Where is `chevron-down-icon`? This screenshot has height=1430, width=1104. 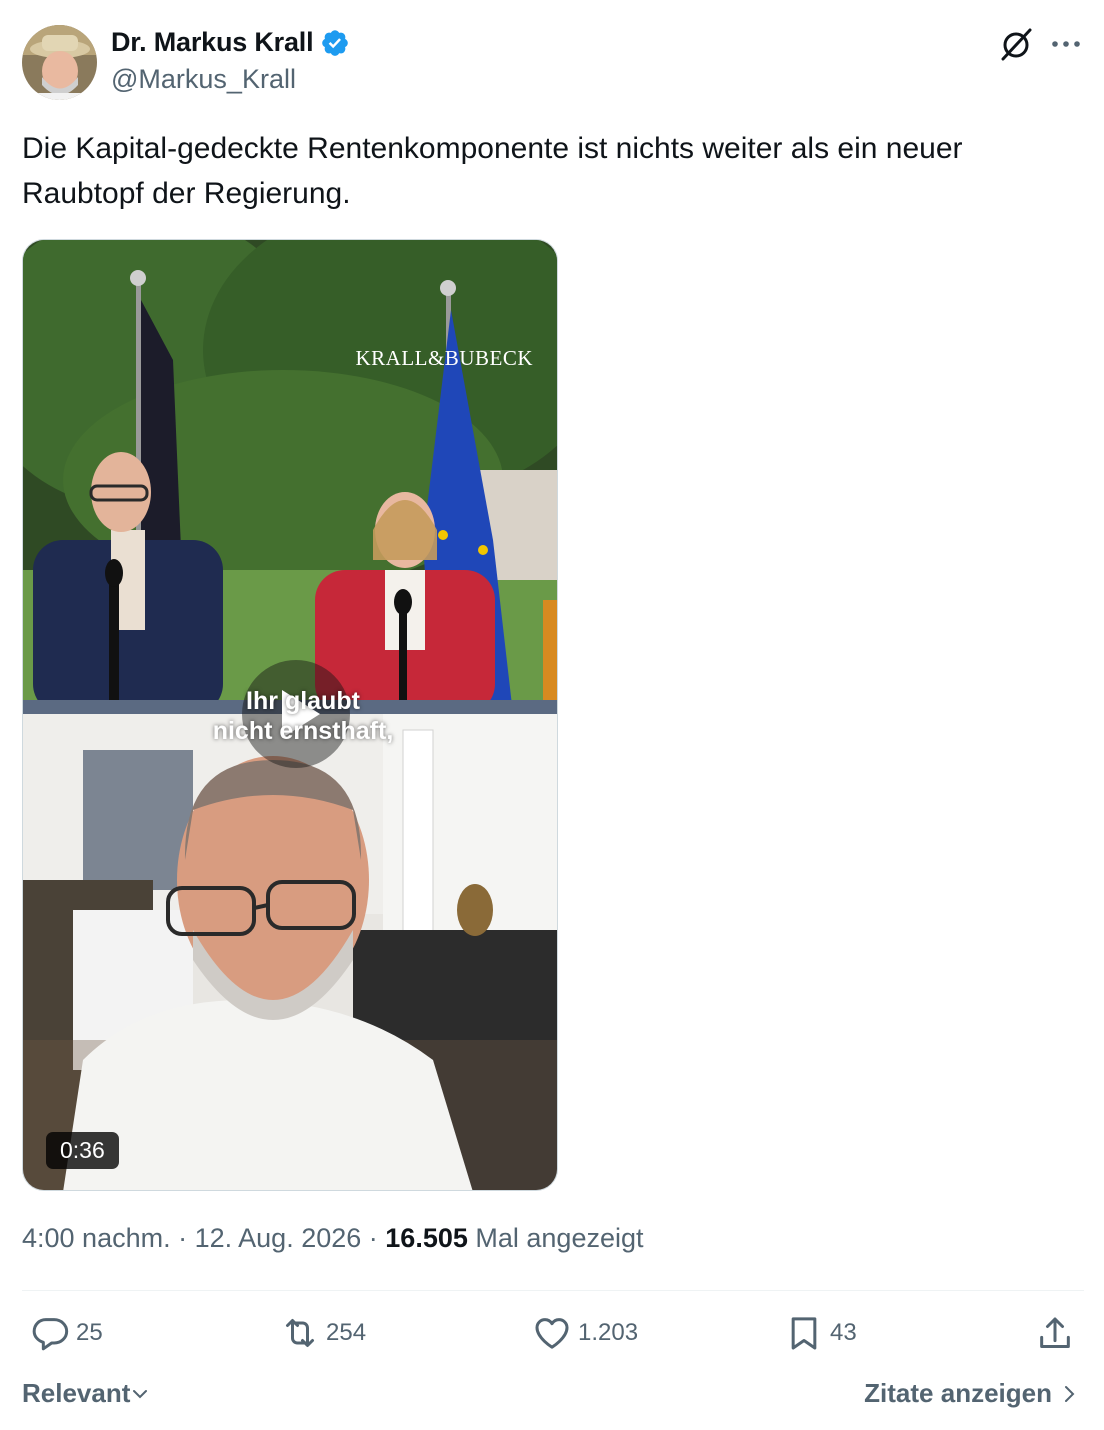
chevron-down-icon is located at coordinates (140, 1393).